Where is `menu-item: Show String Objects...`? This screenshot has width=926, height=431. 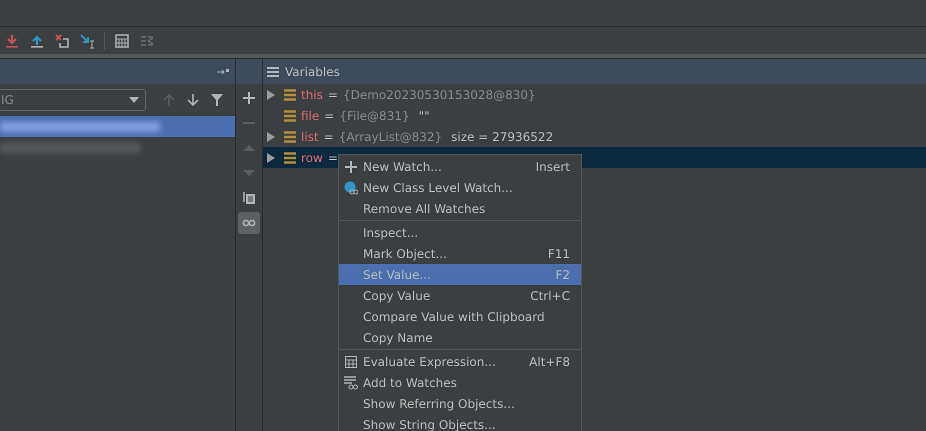
menu-item: Show String Objects... is located at coordinates (460, 422).